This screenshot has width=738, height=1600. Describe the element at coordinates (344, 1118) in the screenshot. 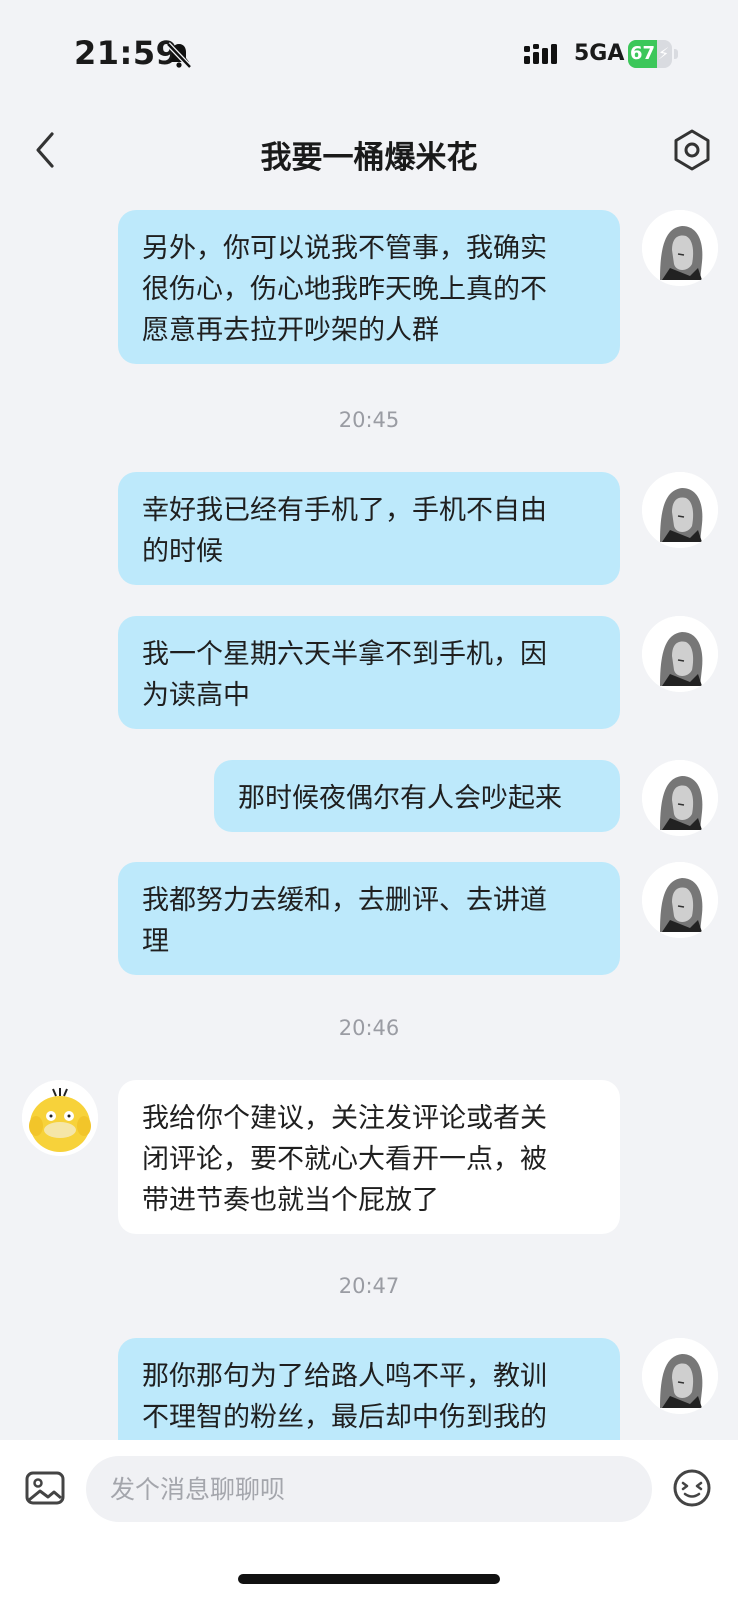

I see `message-line: 我给你个建议，关注发评论或者关` at that location.